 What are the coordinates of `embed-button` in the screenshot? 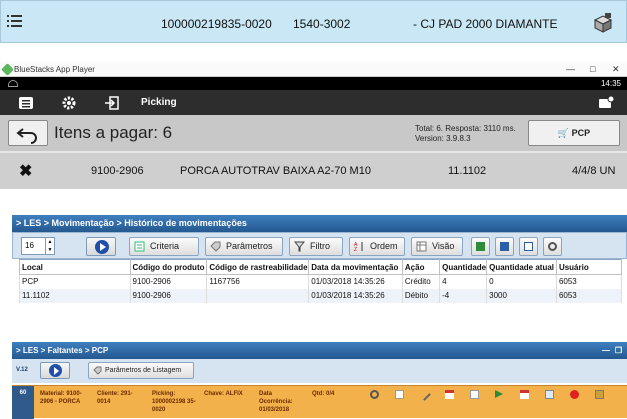 It's located at (528, 246).